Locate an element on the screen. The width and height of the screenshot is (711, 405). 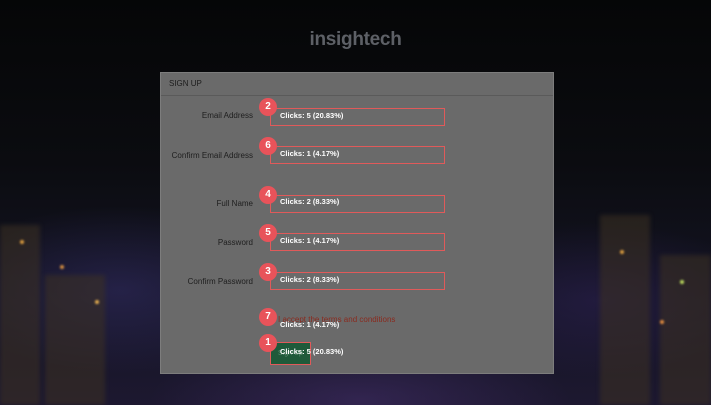
confirm-email-label: Confirm Email Address is located at coordinates (212, 155).